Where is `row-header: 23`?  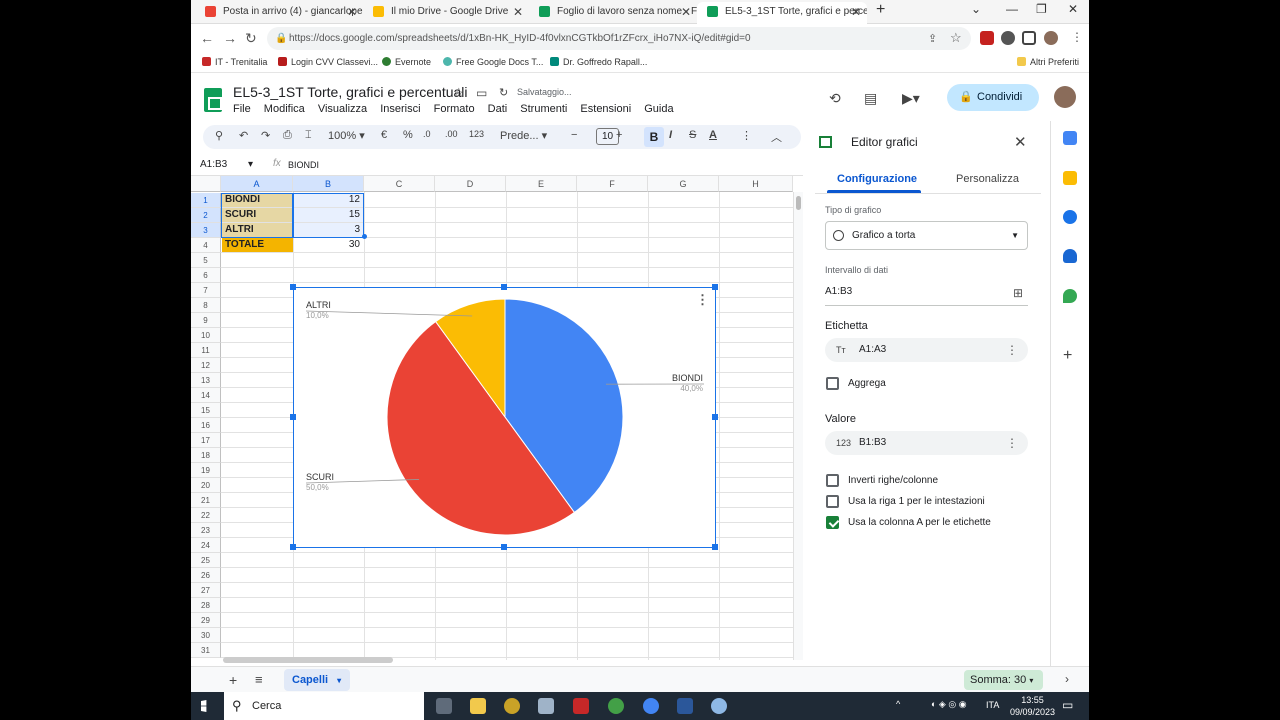 row-header: 23 is located at coordinates (206, 530).